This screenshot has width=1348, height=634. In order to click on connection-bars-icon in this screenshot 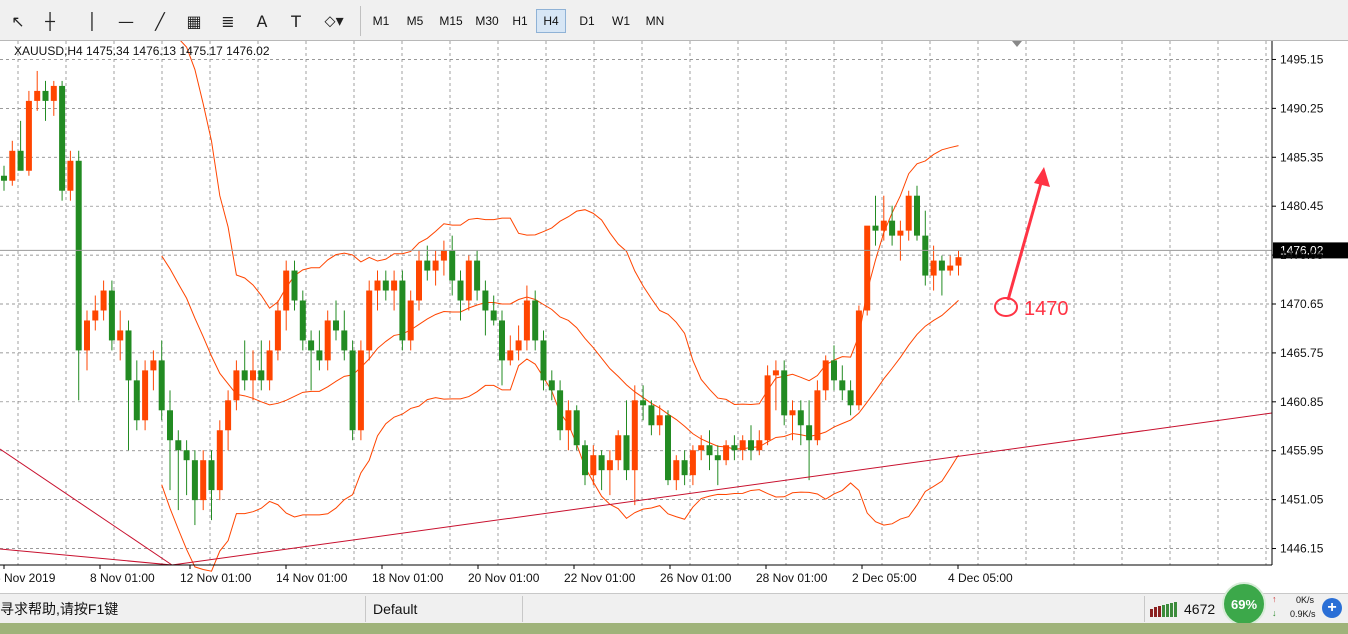, I will do `click(1165, 609)`.